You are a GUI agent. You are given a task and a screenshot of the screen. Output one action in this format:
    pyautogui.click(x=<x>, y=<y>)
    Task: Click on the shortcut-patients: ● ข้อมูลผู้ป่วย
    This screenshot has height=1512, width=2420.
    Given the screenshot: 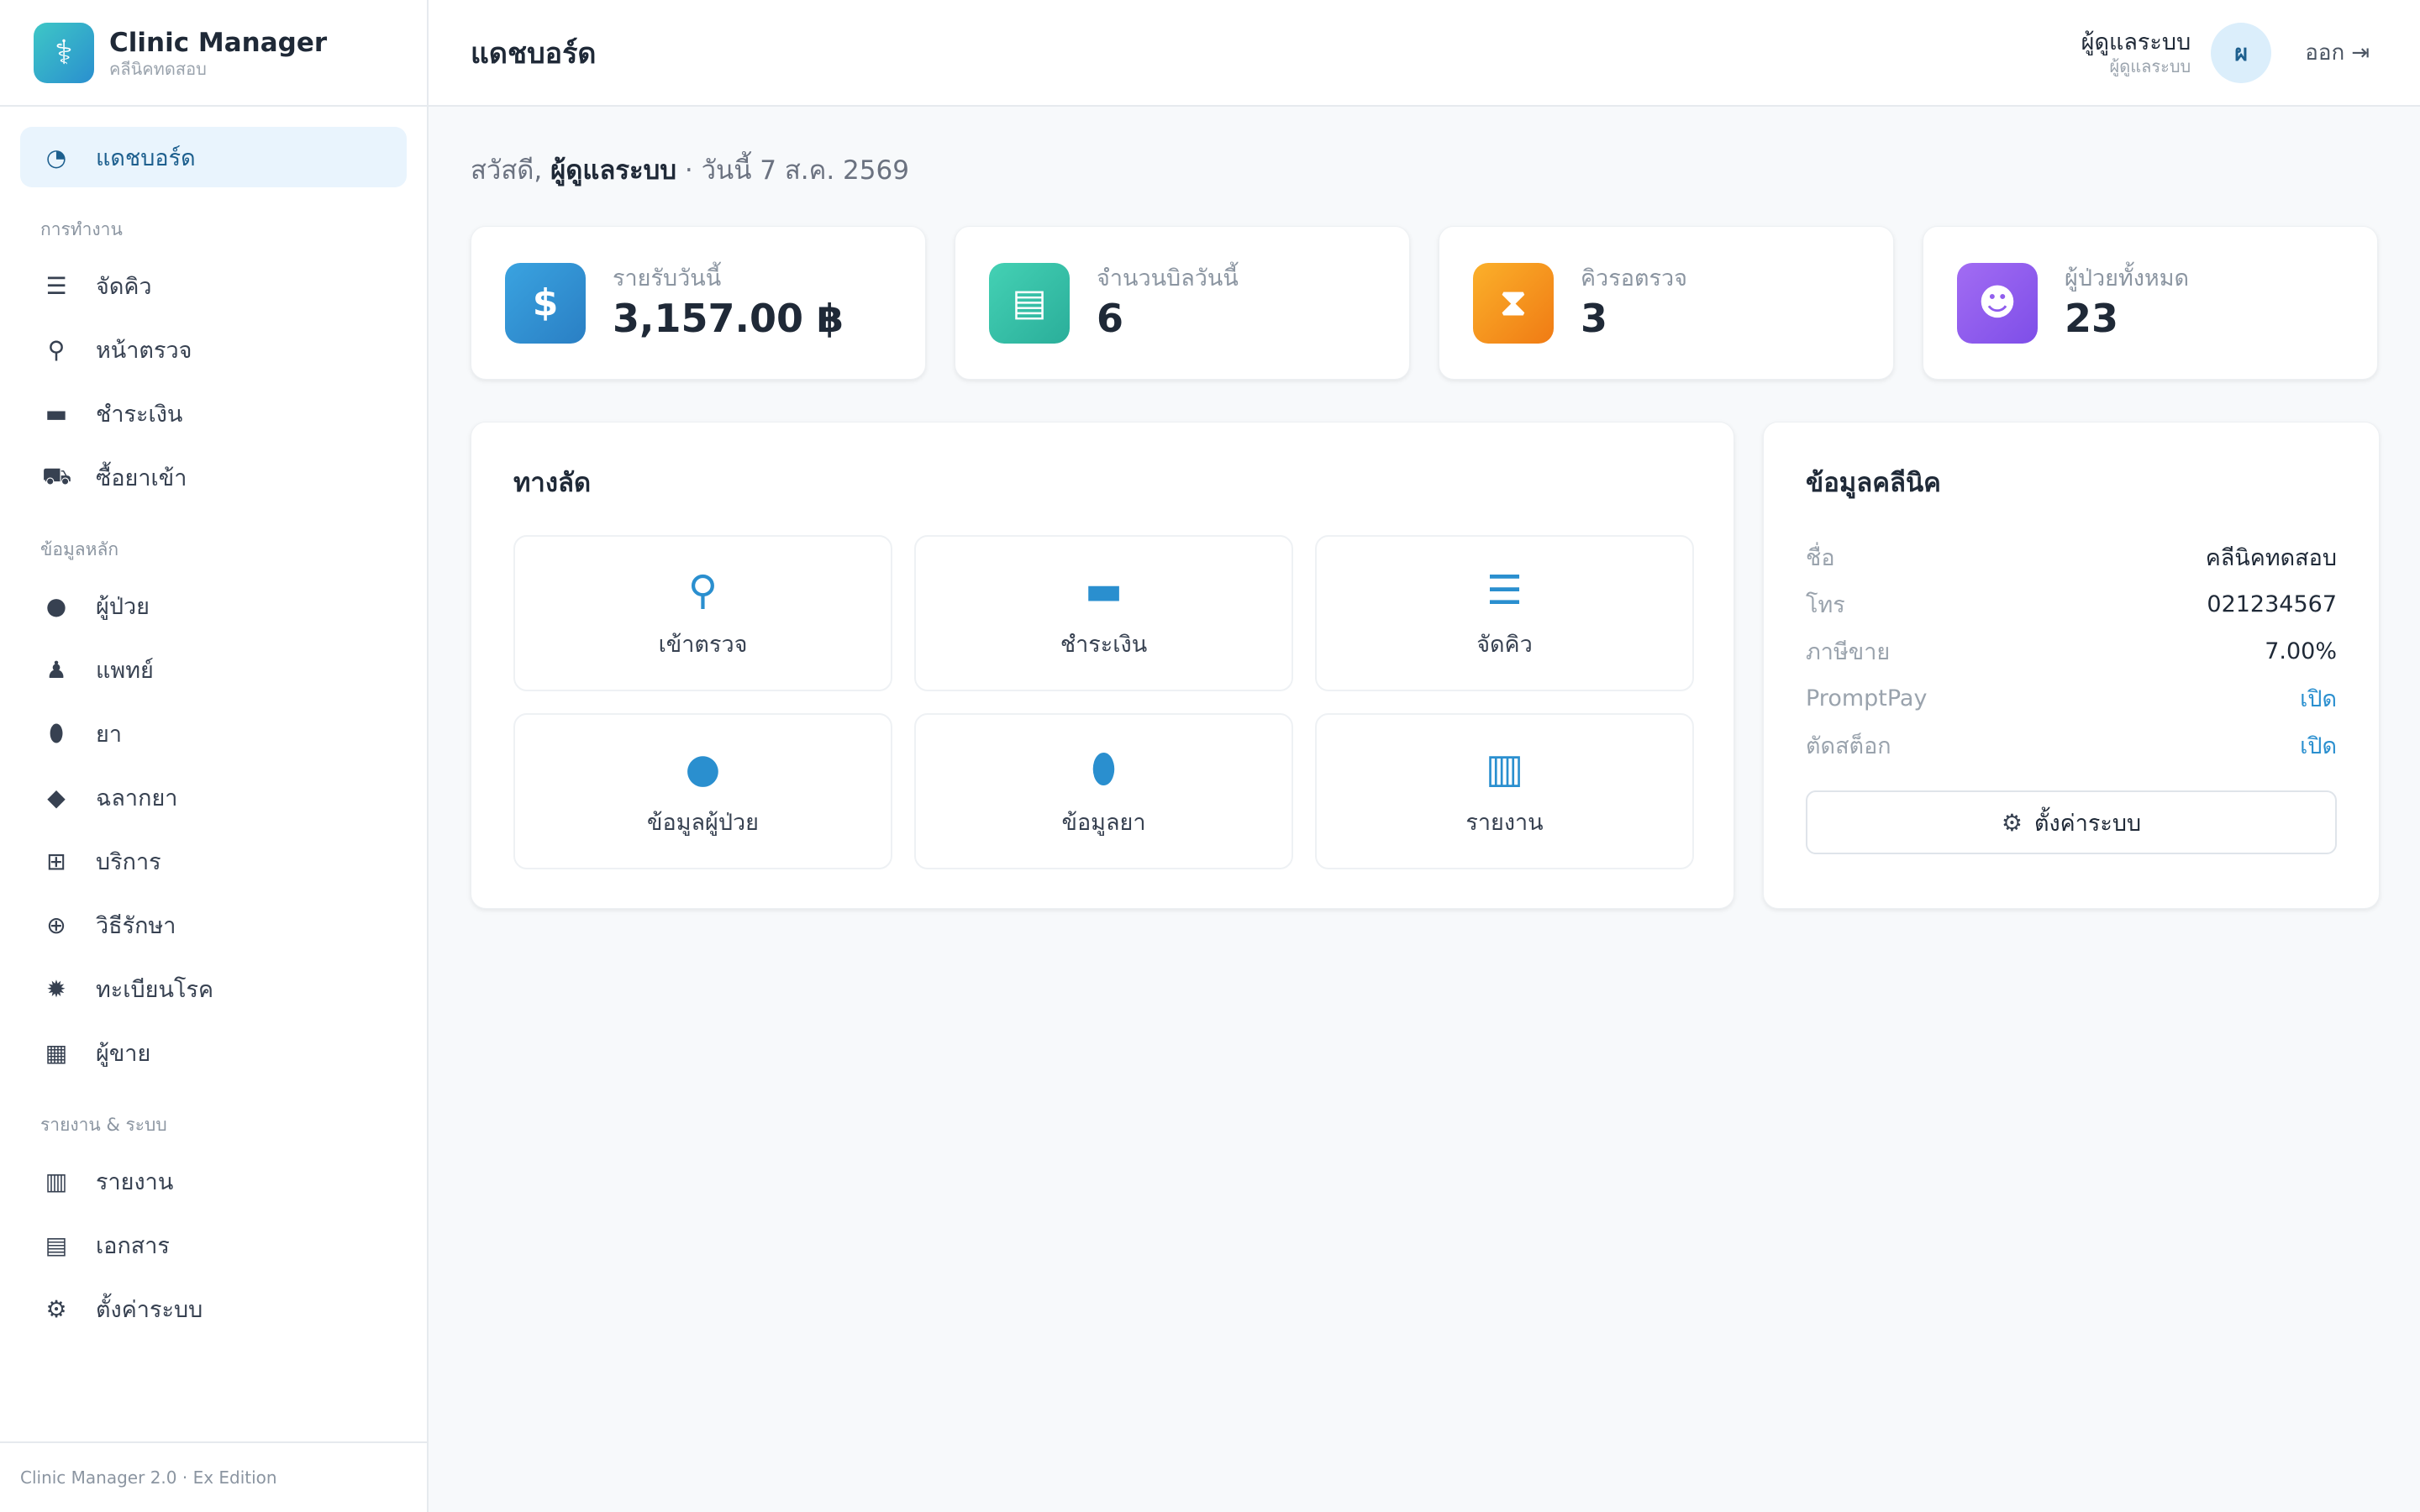 What is the action you would take?
    pyautogui.click(x=703, y=791)
    